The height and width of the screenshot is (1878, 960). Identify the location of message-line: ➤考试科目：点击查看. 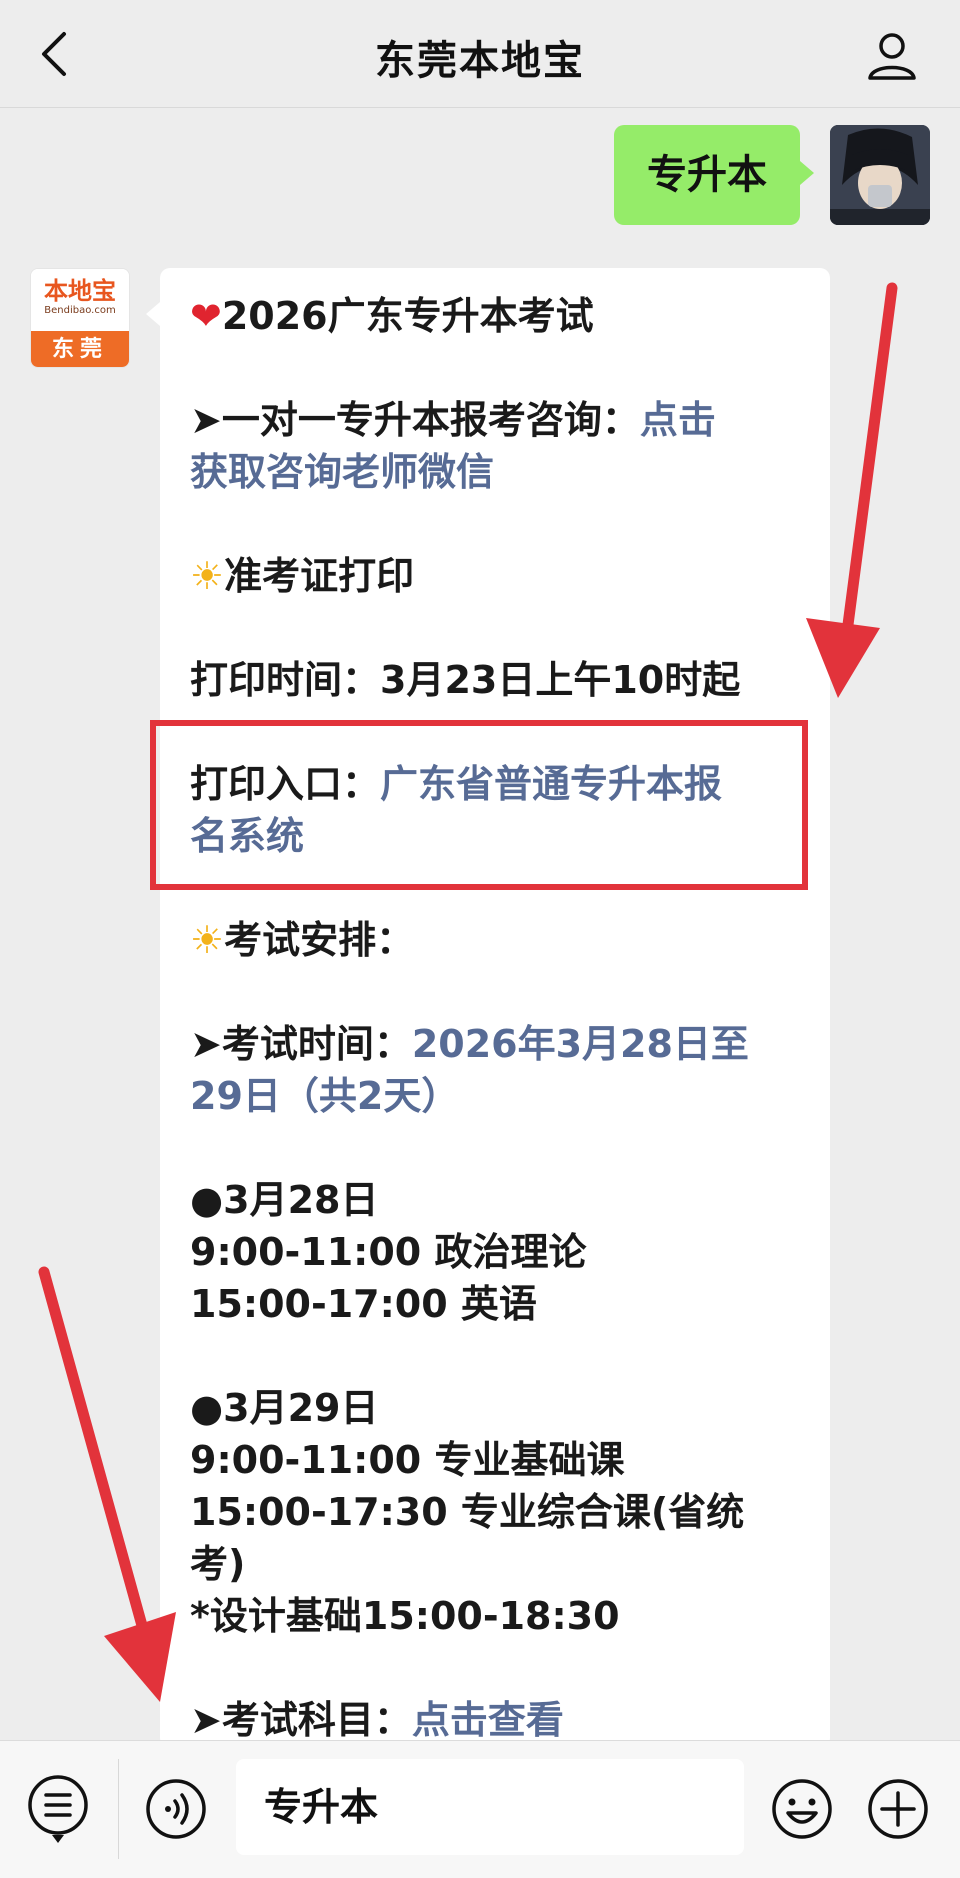
(377, 1720).